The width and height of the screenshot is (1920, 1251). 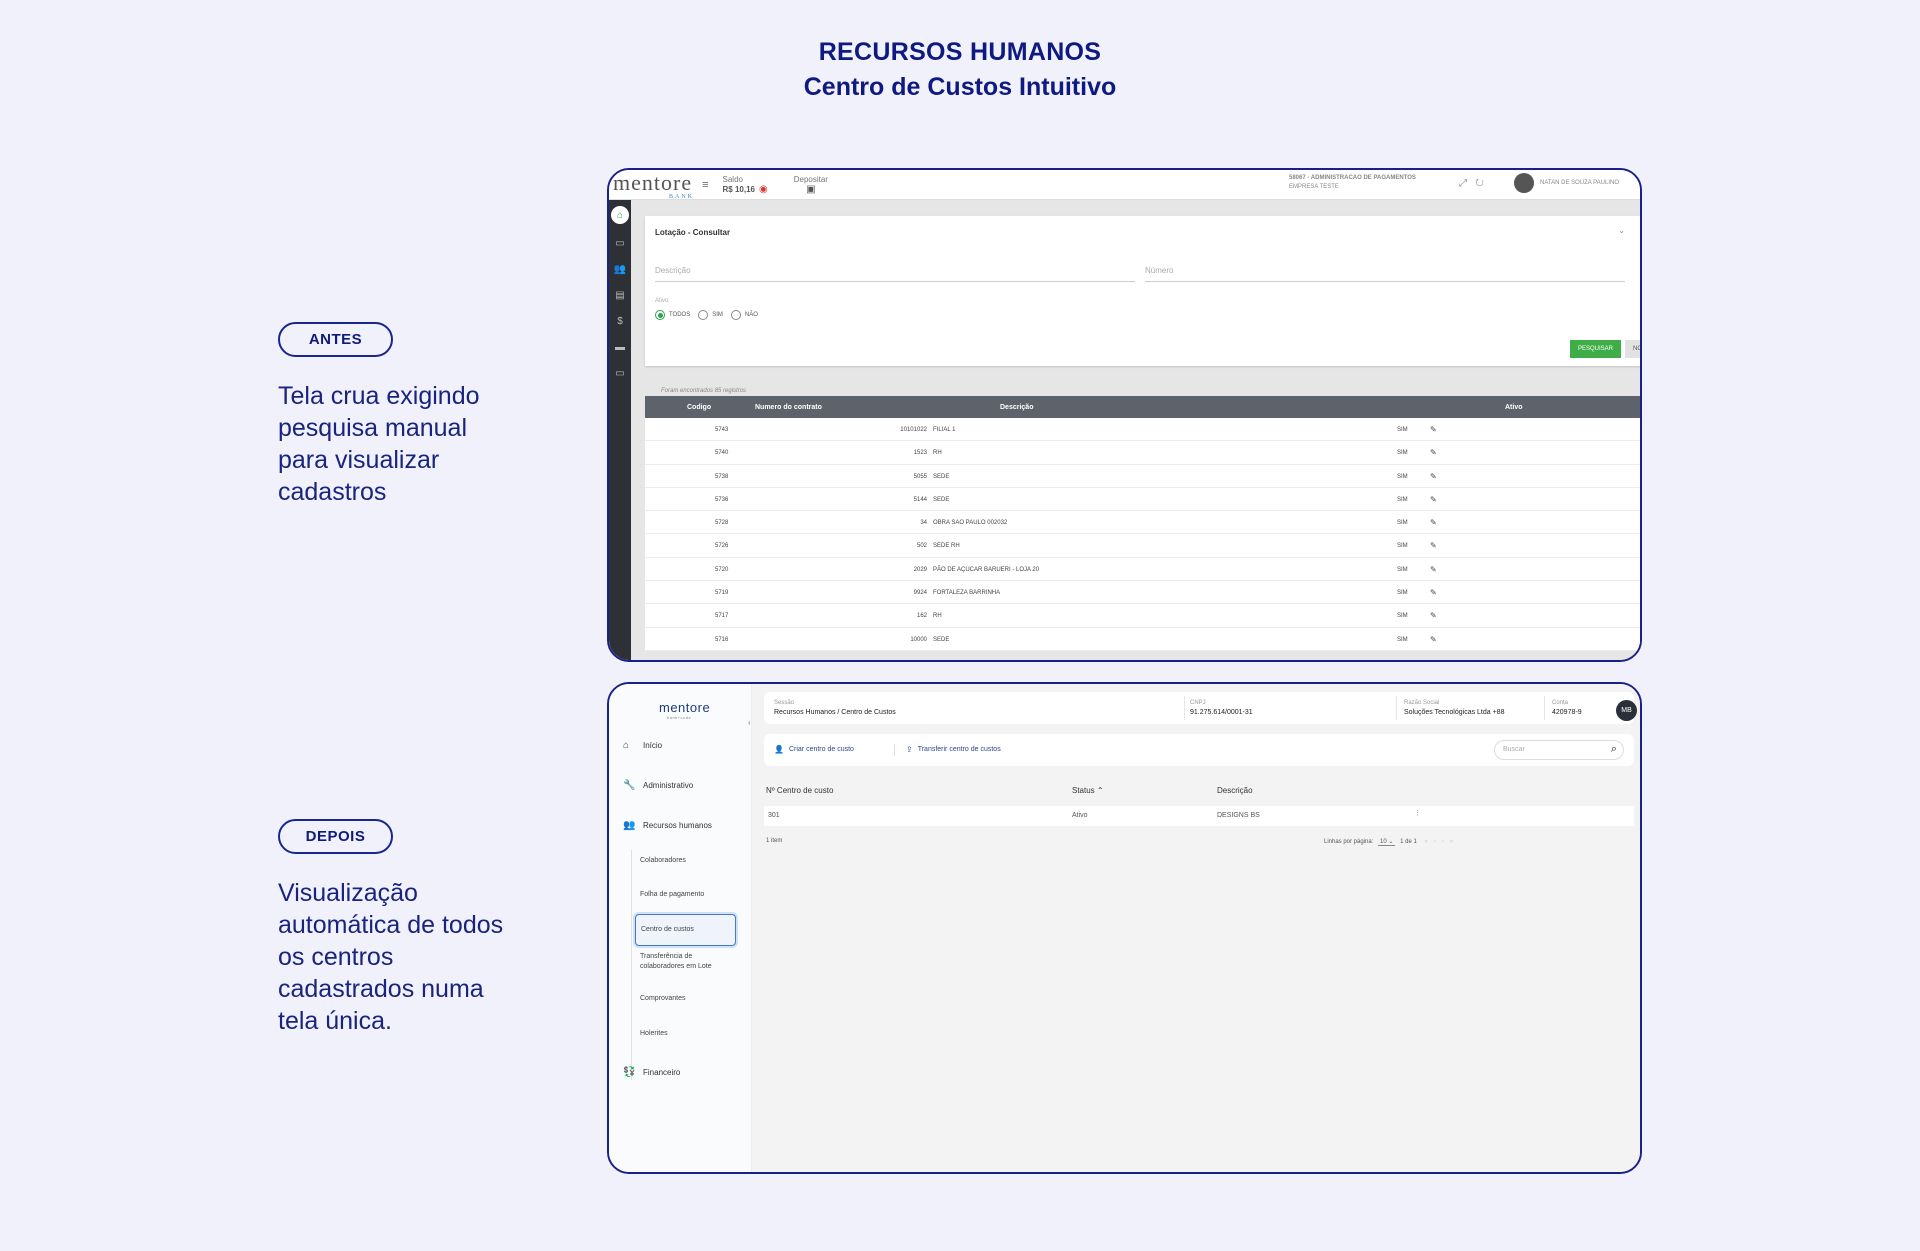 What do you see at coordinates (1088, 790) in the screenshot?
I see `column-header-status: Status ⌃` at bounding box center [1088, 790].